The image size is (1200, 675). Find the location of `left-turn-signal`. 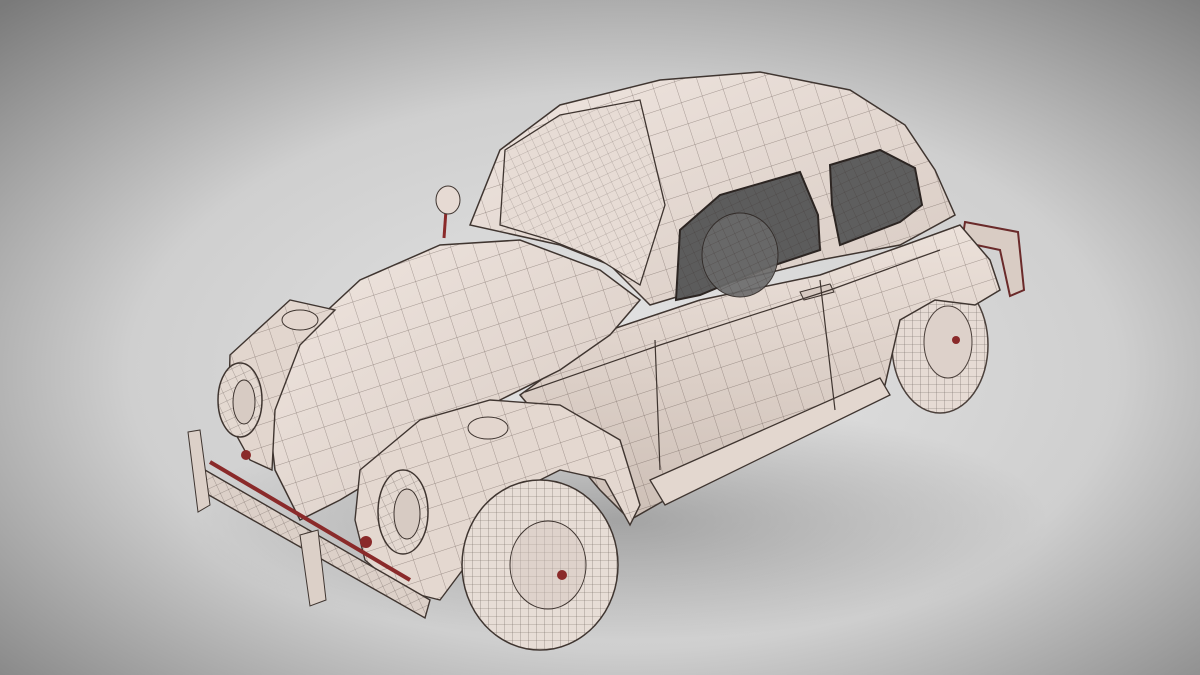

left-turn-signal is located at coordinates (300, 320).